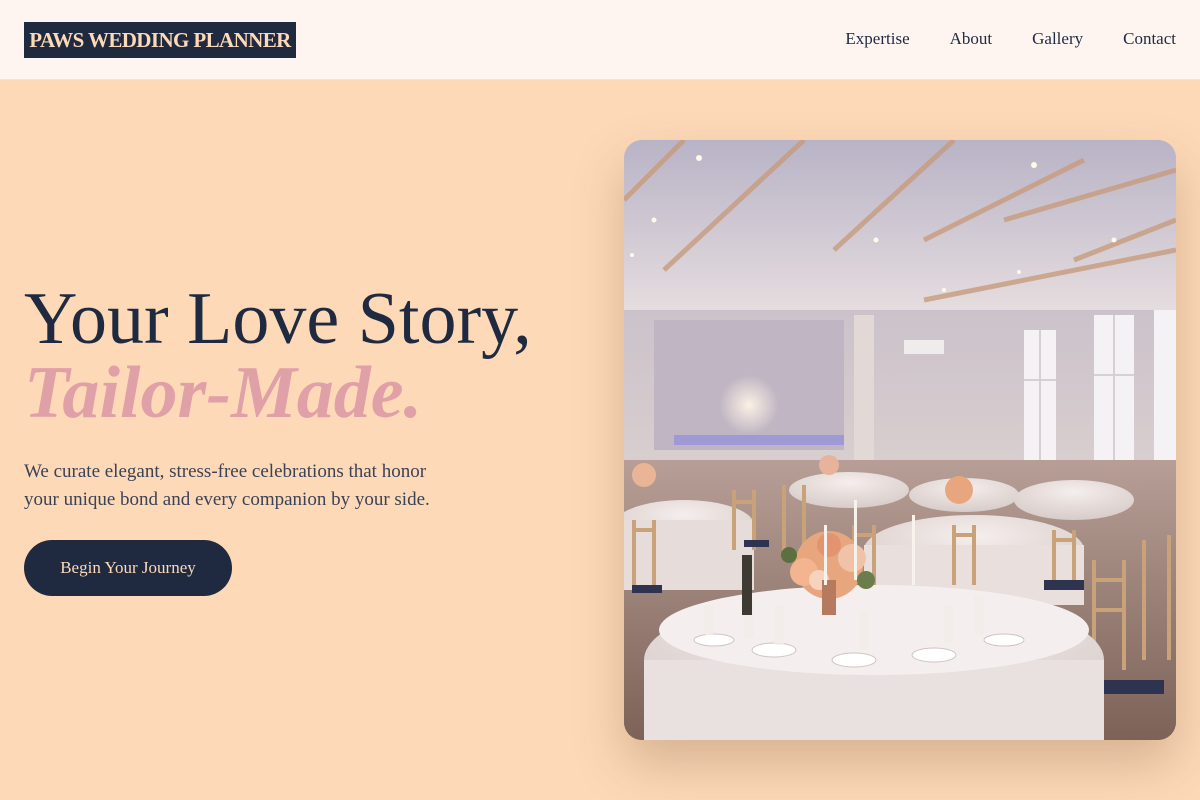  I want to click on nav-link-about: About, so click(971, 39).